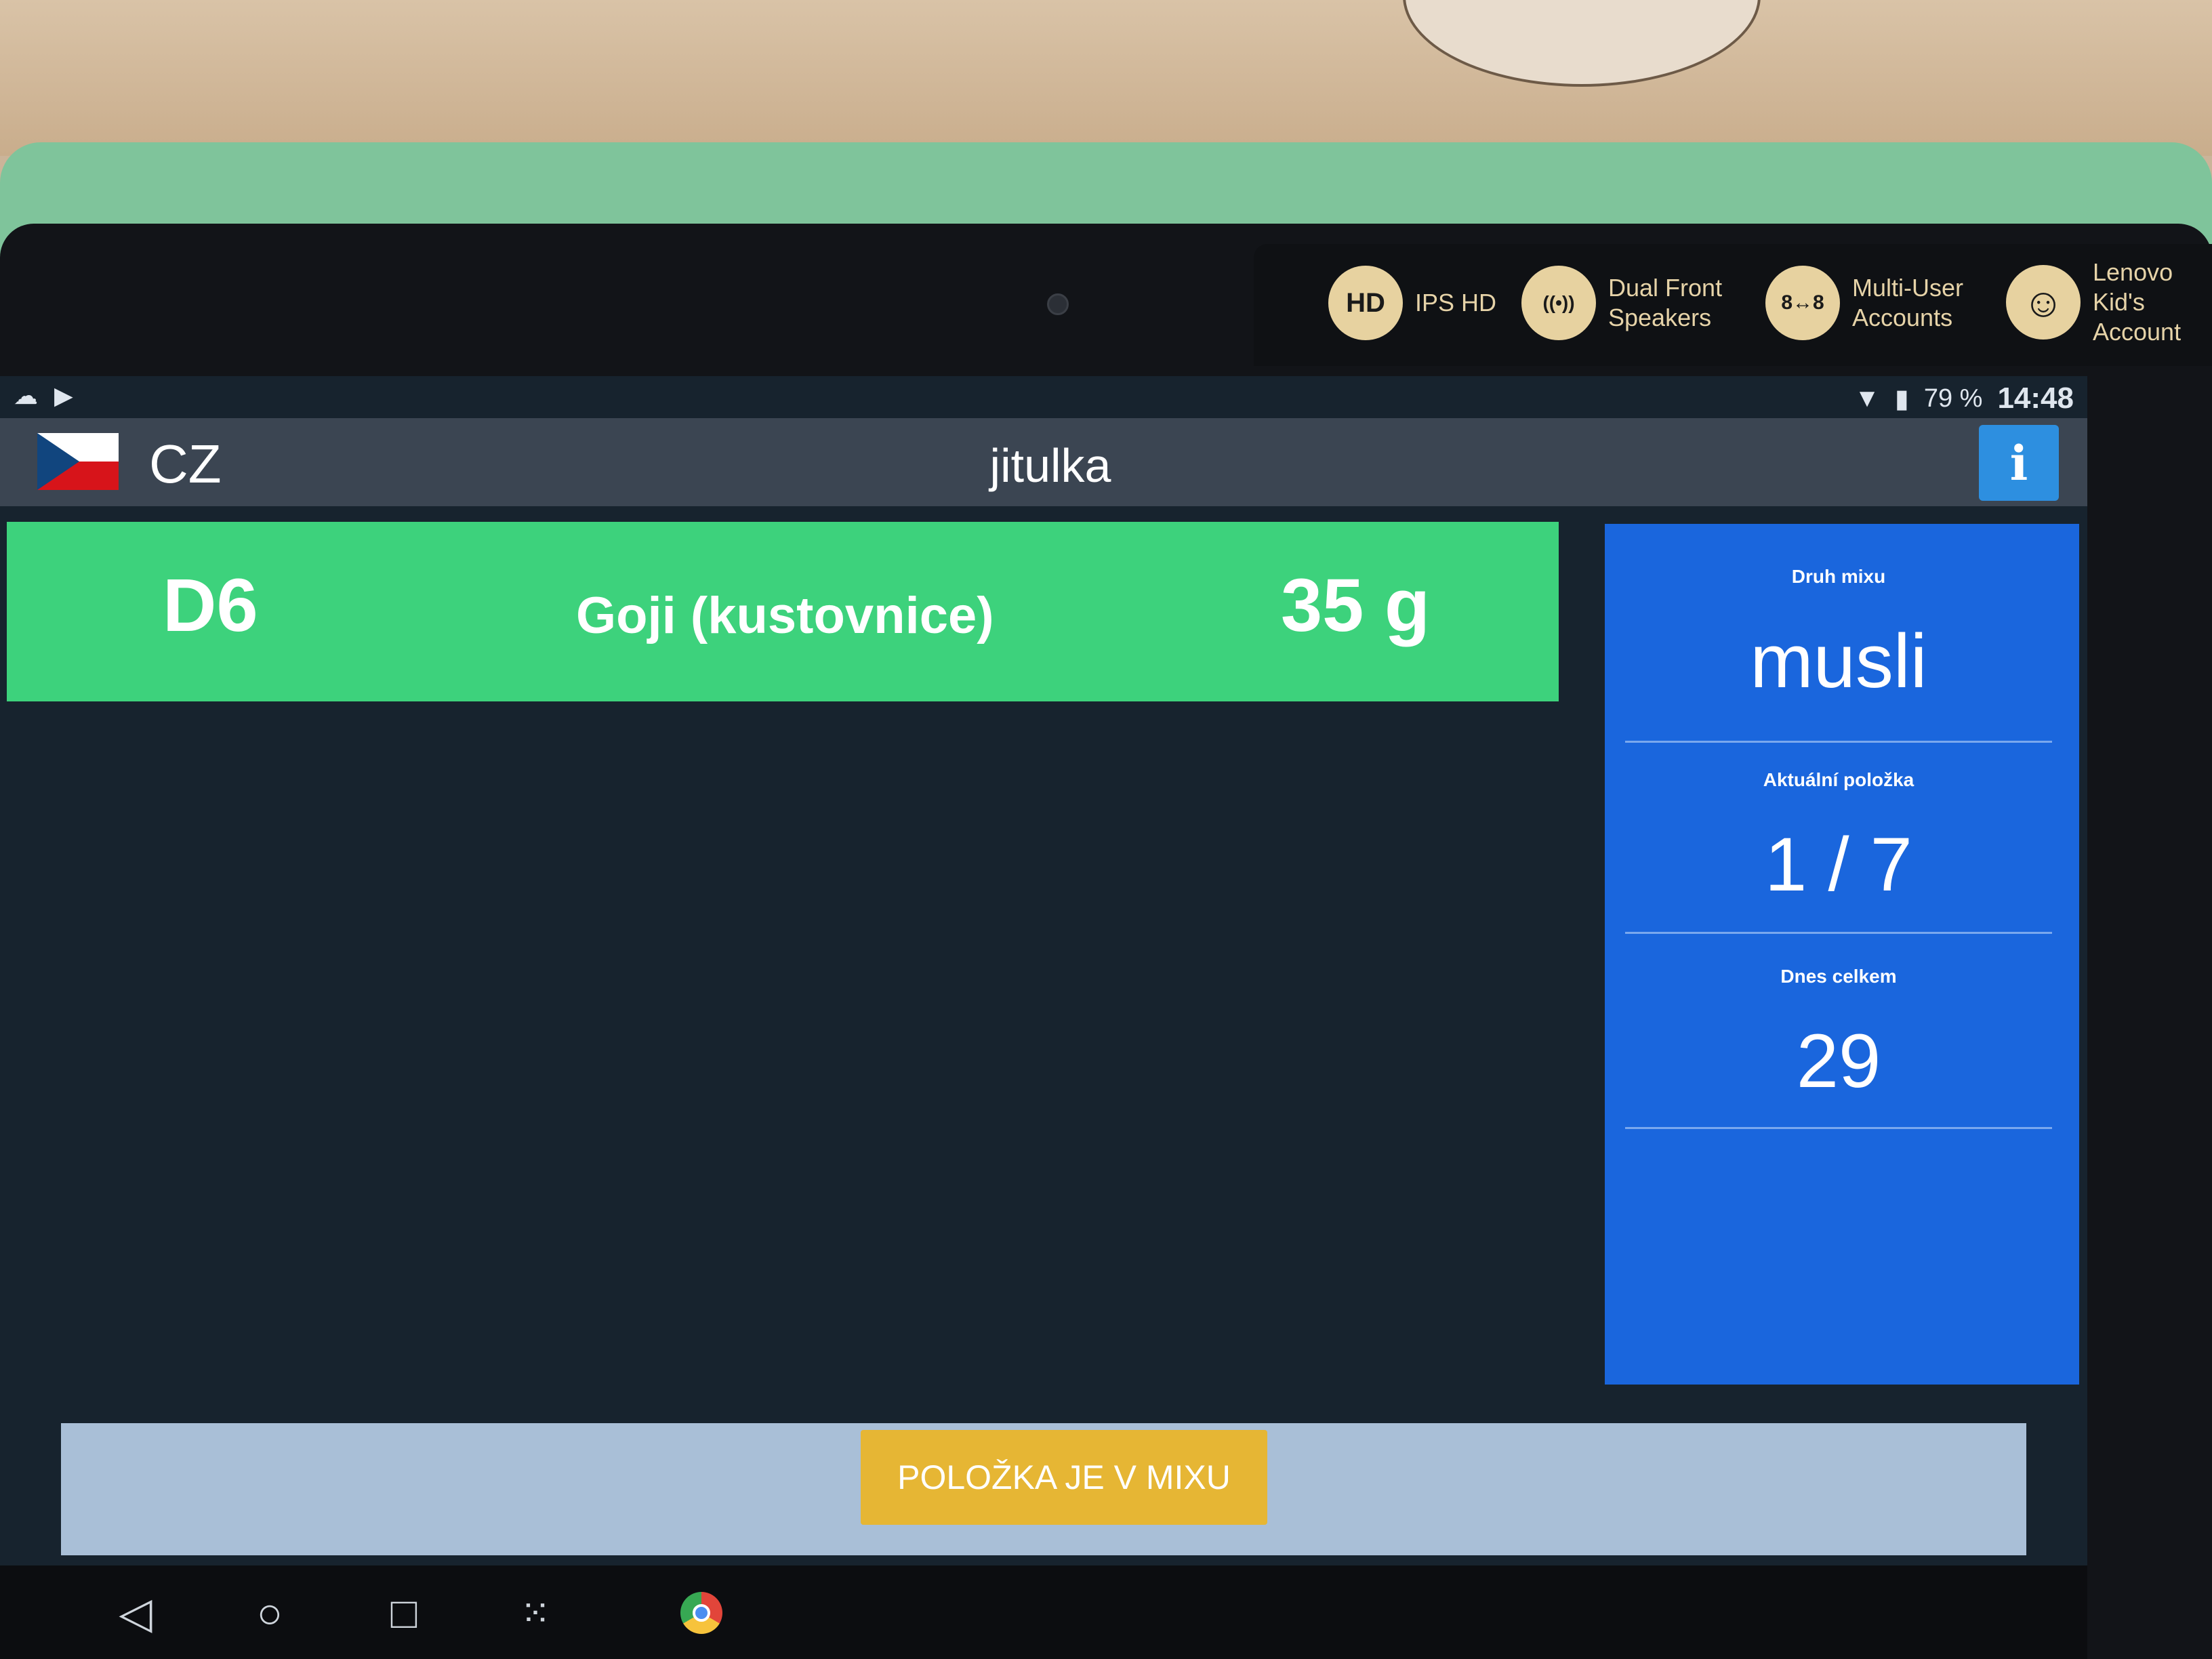  Describe the element at coordinates (1582, 43) in the screenshot. I see `wall-decoration` at that location.